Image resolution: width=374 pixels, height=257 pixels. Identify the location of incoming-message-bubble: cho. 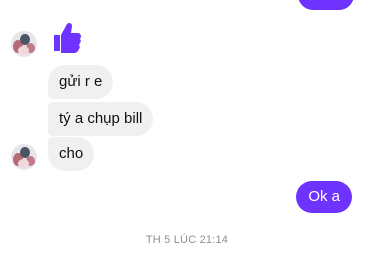
(71, 154).